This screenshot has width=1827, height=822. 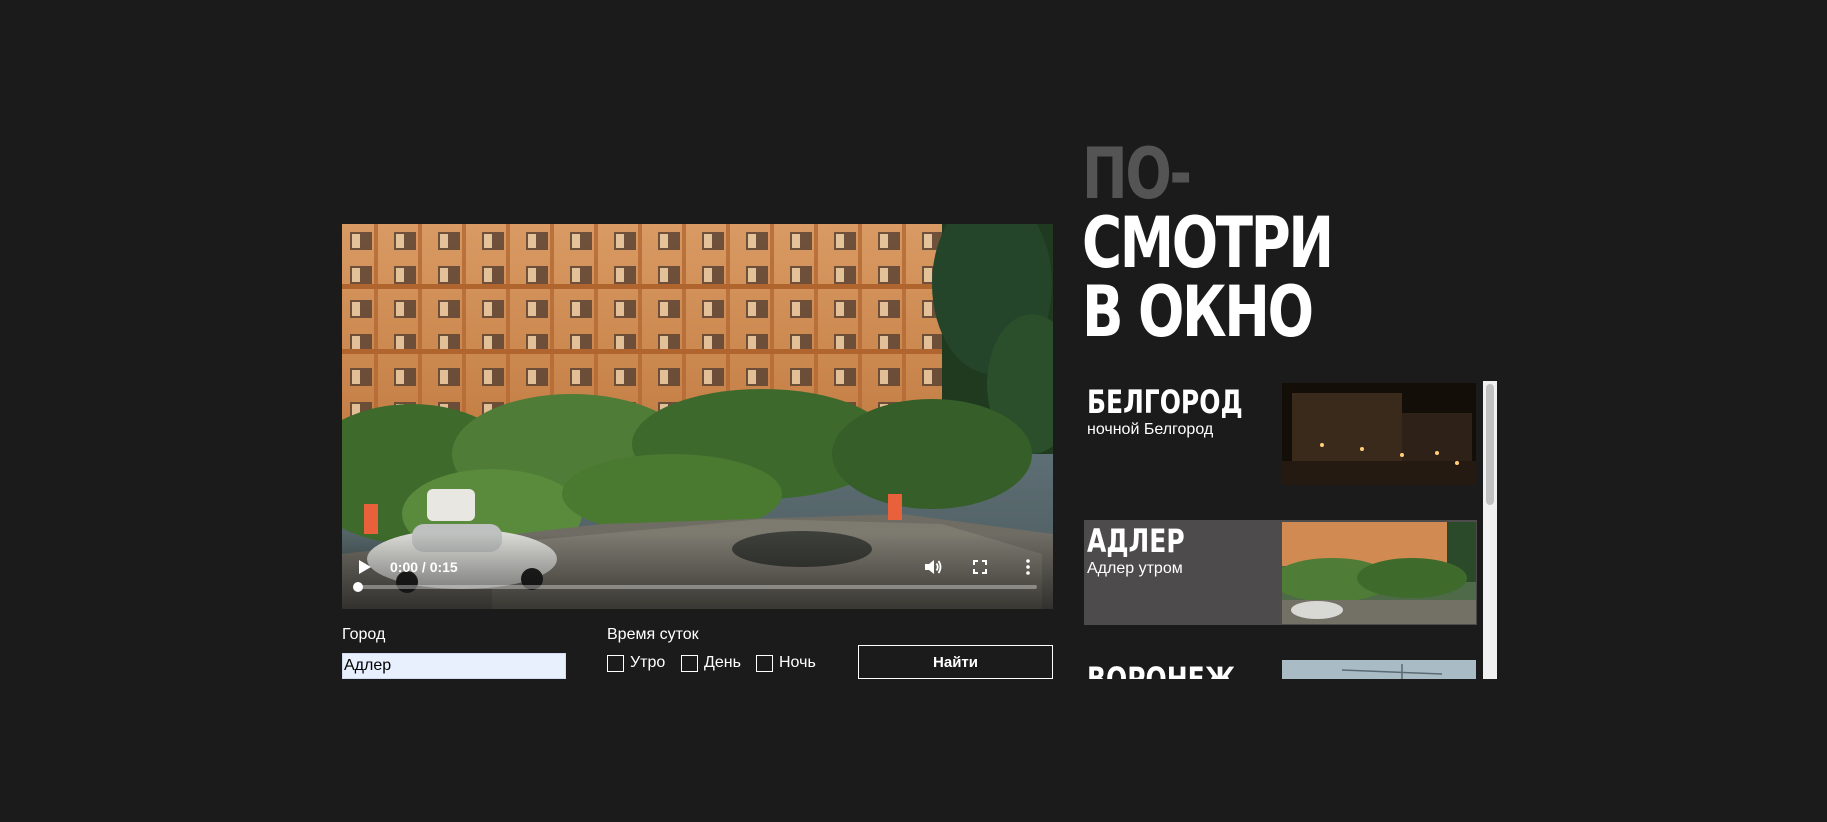 I want to click on night-label: Ночь, so click(x=797, y=662).